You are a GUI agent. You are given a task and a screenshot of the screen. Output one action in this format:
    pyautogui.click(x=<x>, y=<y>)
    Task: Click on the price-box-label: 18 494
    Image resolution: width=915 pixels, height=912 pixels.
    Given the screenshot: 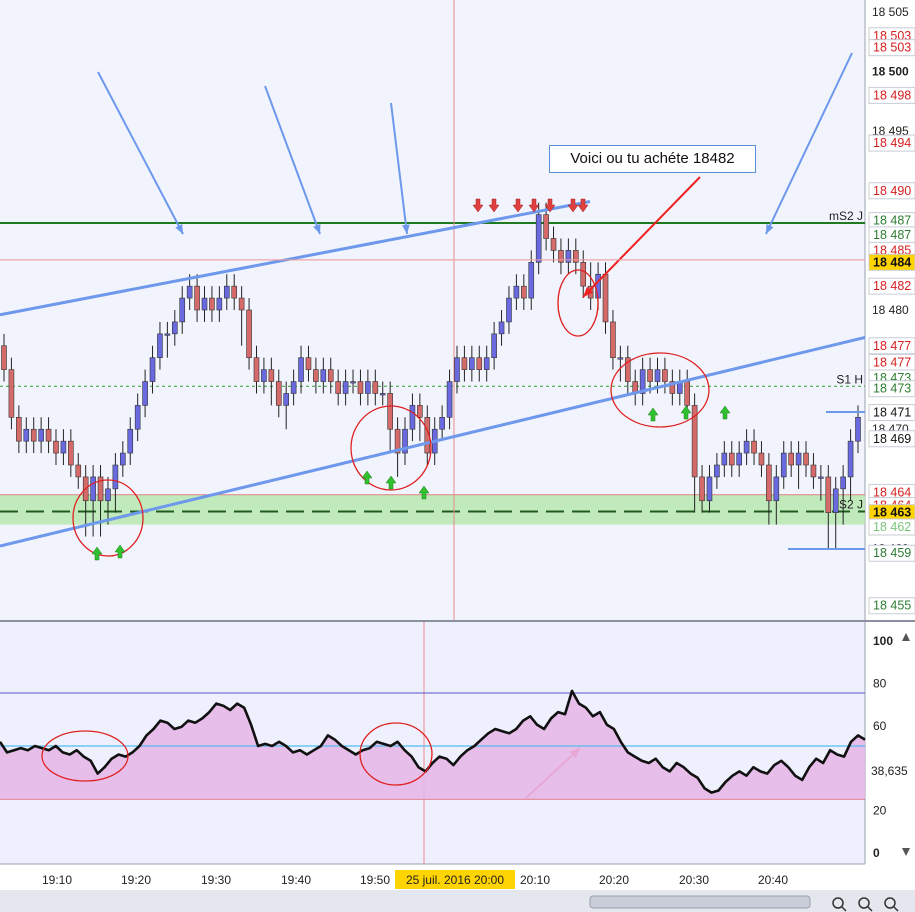 What is the action you would take?
    pyautogui.click(x=892, y=143)
    